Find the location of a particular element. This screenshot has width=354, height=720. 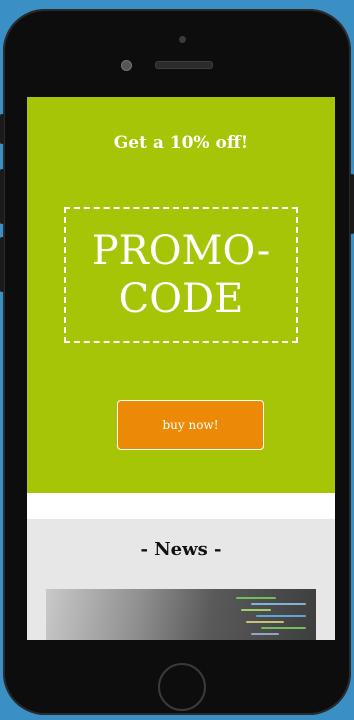

promo-code-box: PROMO- CODE is located at coordinates (181, 275).